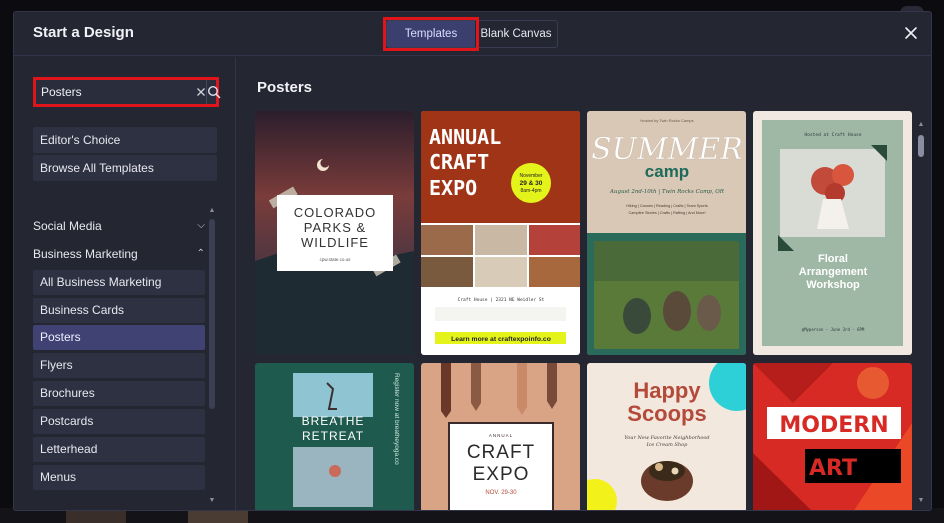 This screenshot has width=944, height=523. I want to click on template-card-modern-art: MODERN ART, so click(832, 436).